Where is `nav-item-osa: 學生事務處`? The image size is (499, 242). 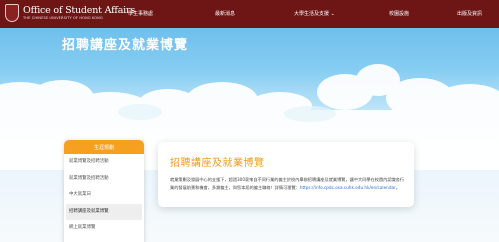
nav-item-osa: 學生事務處 is located at coordinates (140, 13).